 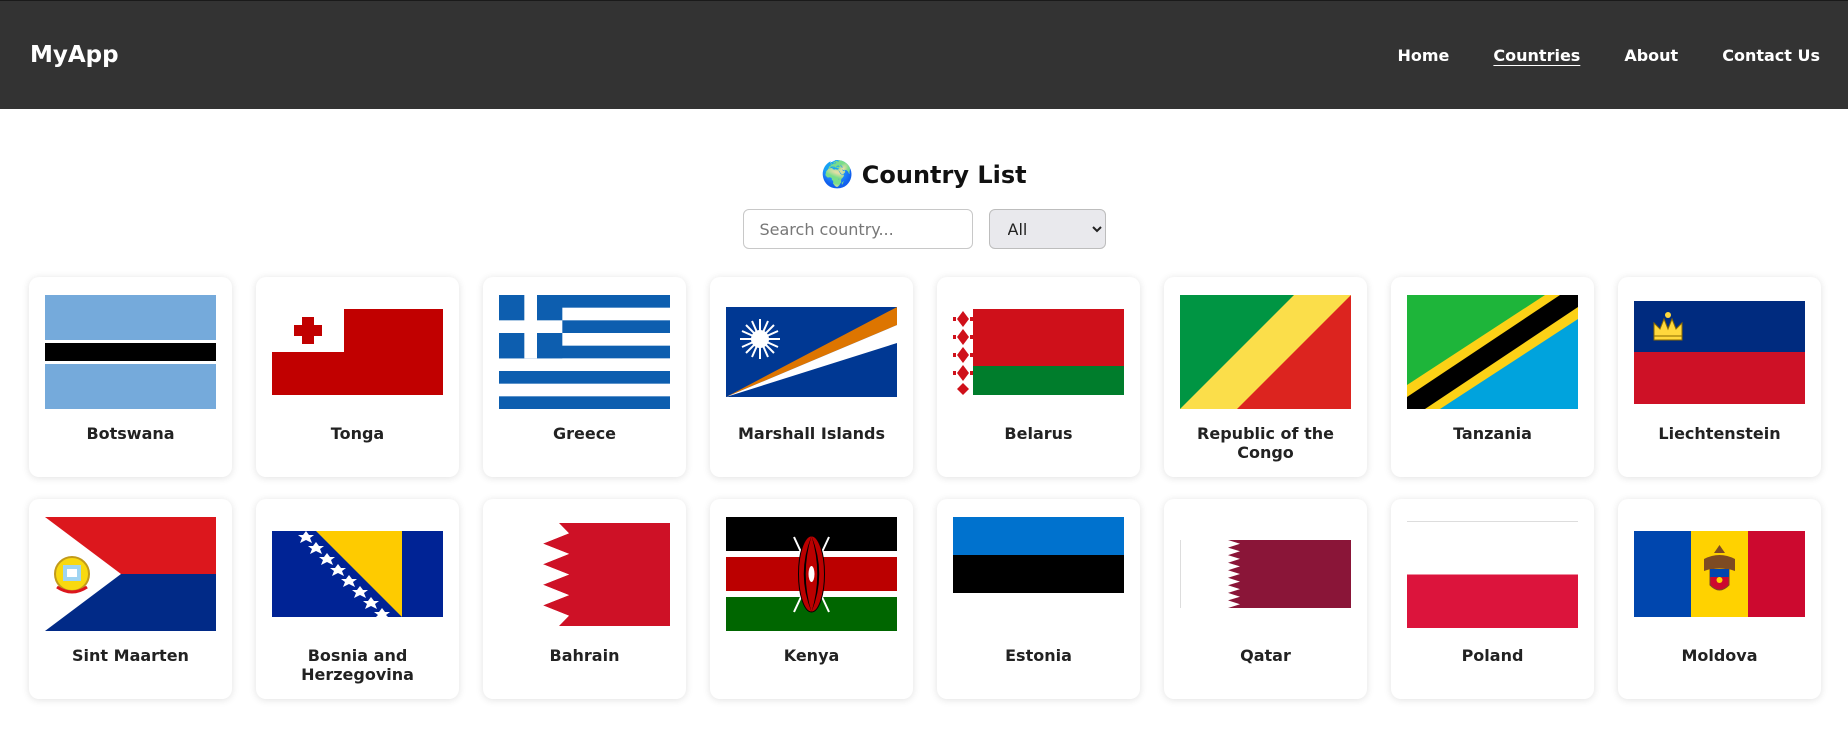 I want to click on brand-logo: MyApp, so click(x=74, y=55).